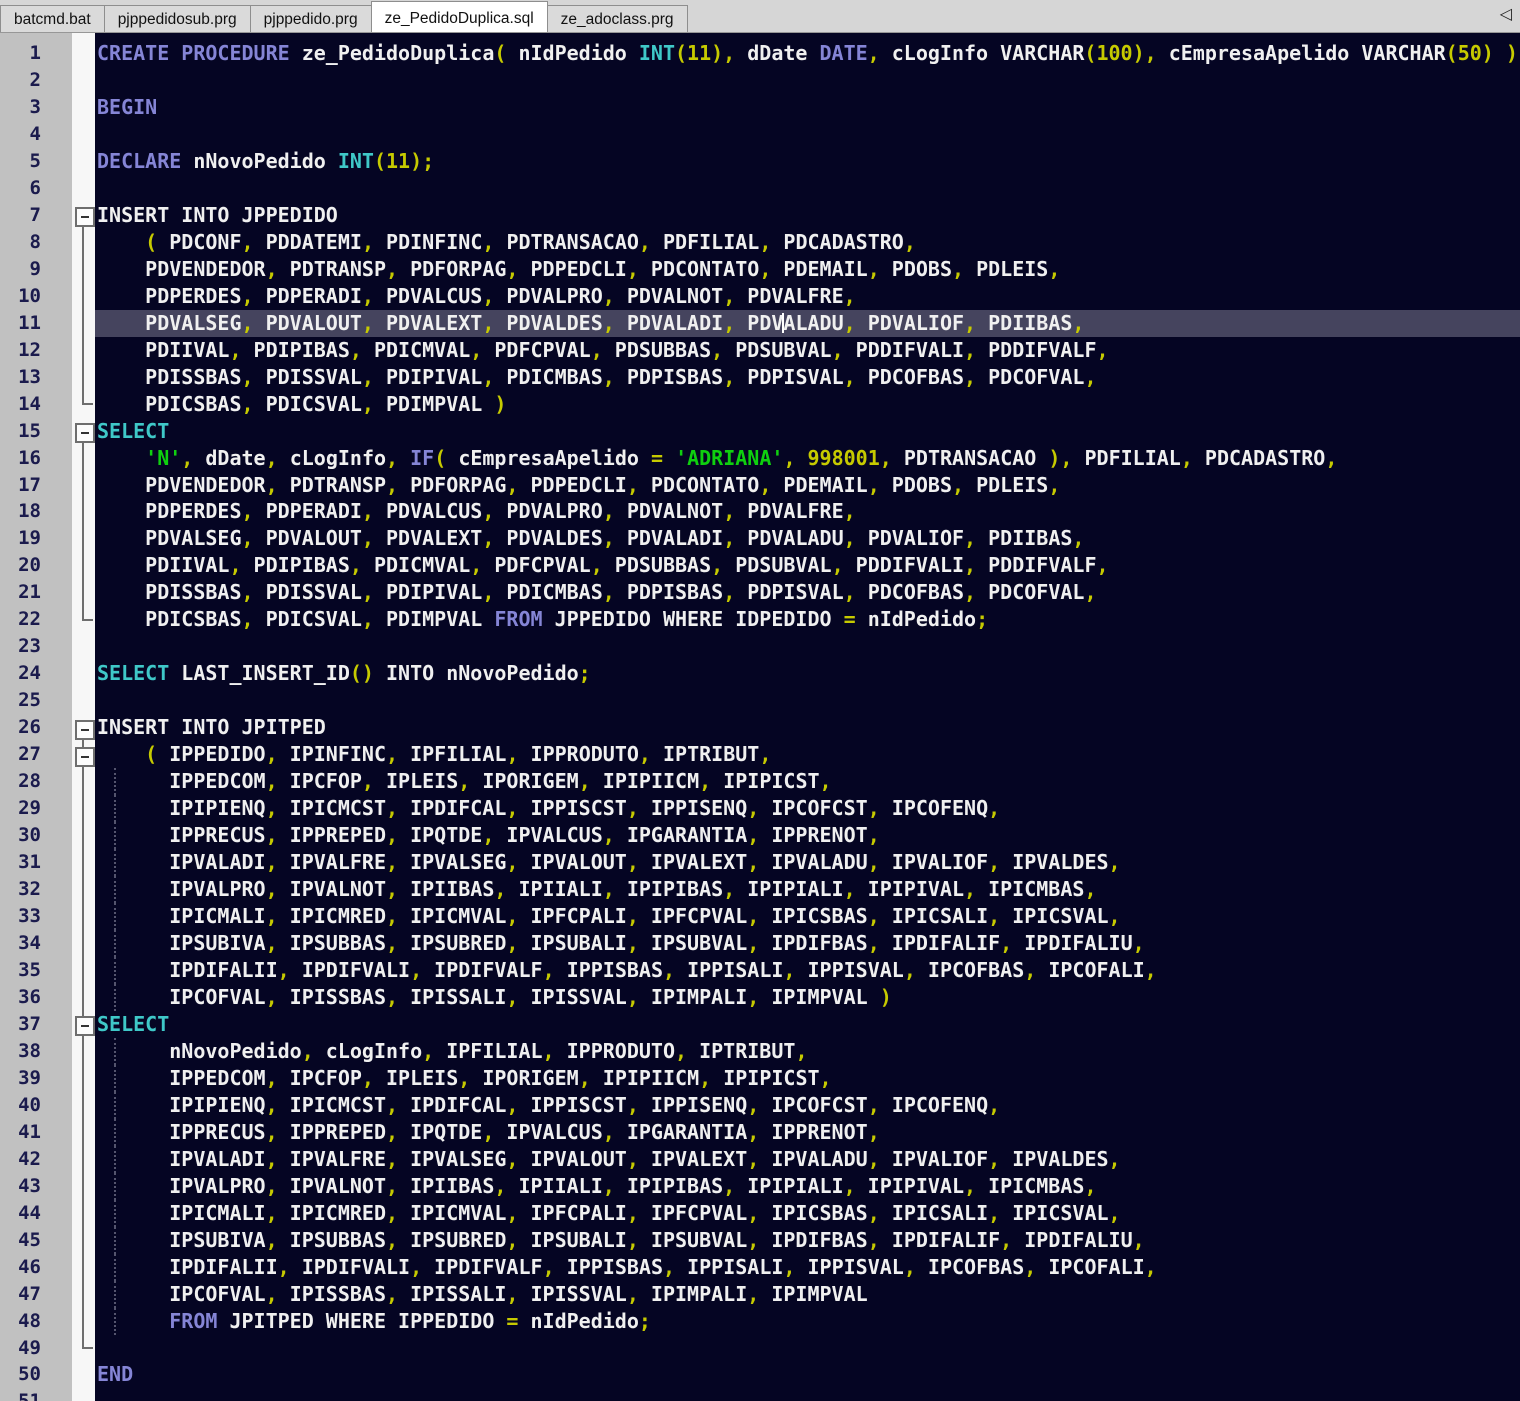  What do you see at coordinates (807, 404) in the screenshot?
I see `code-text: PDICSBAS, PDICSVAL, PDIMPVAL )` at bounding box center [807, 404].